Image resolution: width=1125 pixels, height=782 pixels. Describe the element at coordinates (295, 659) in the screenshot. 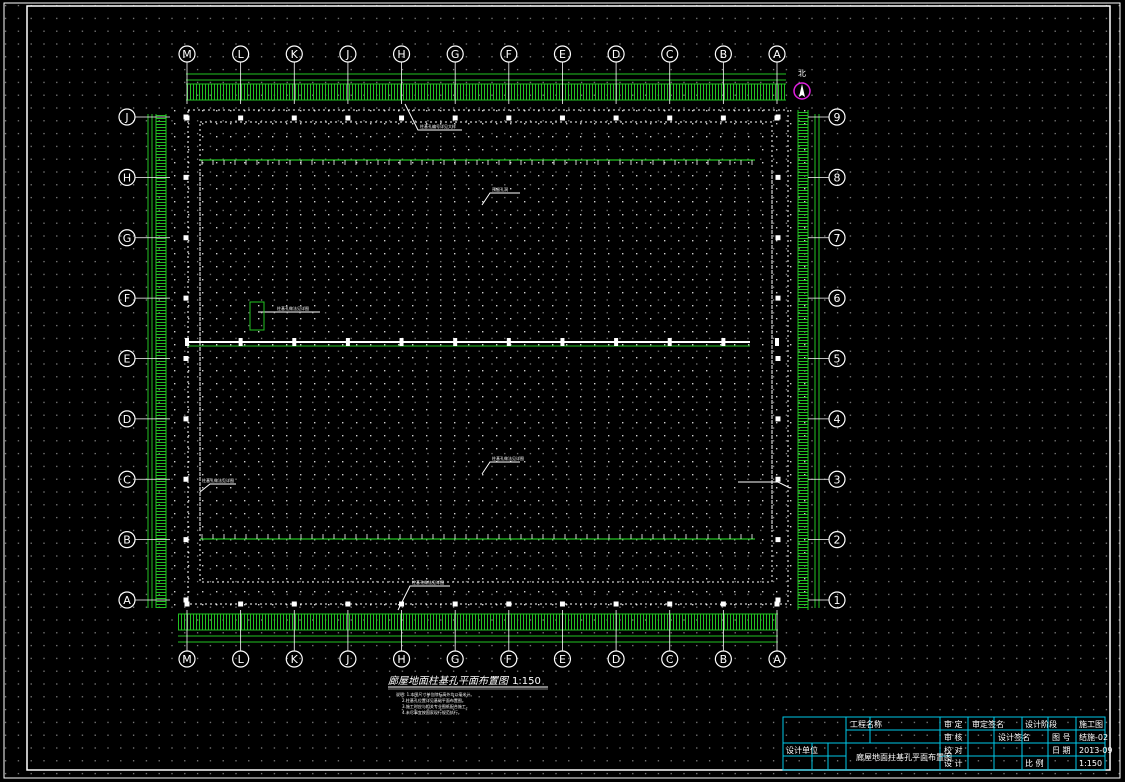

I see `grid-bubble-bottom-k-label: K` at that location.